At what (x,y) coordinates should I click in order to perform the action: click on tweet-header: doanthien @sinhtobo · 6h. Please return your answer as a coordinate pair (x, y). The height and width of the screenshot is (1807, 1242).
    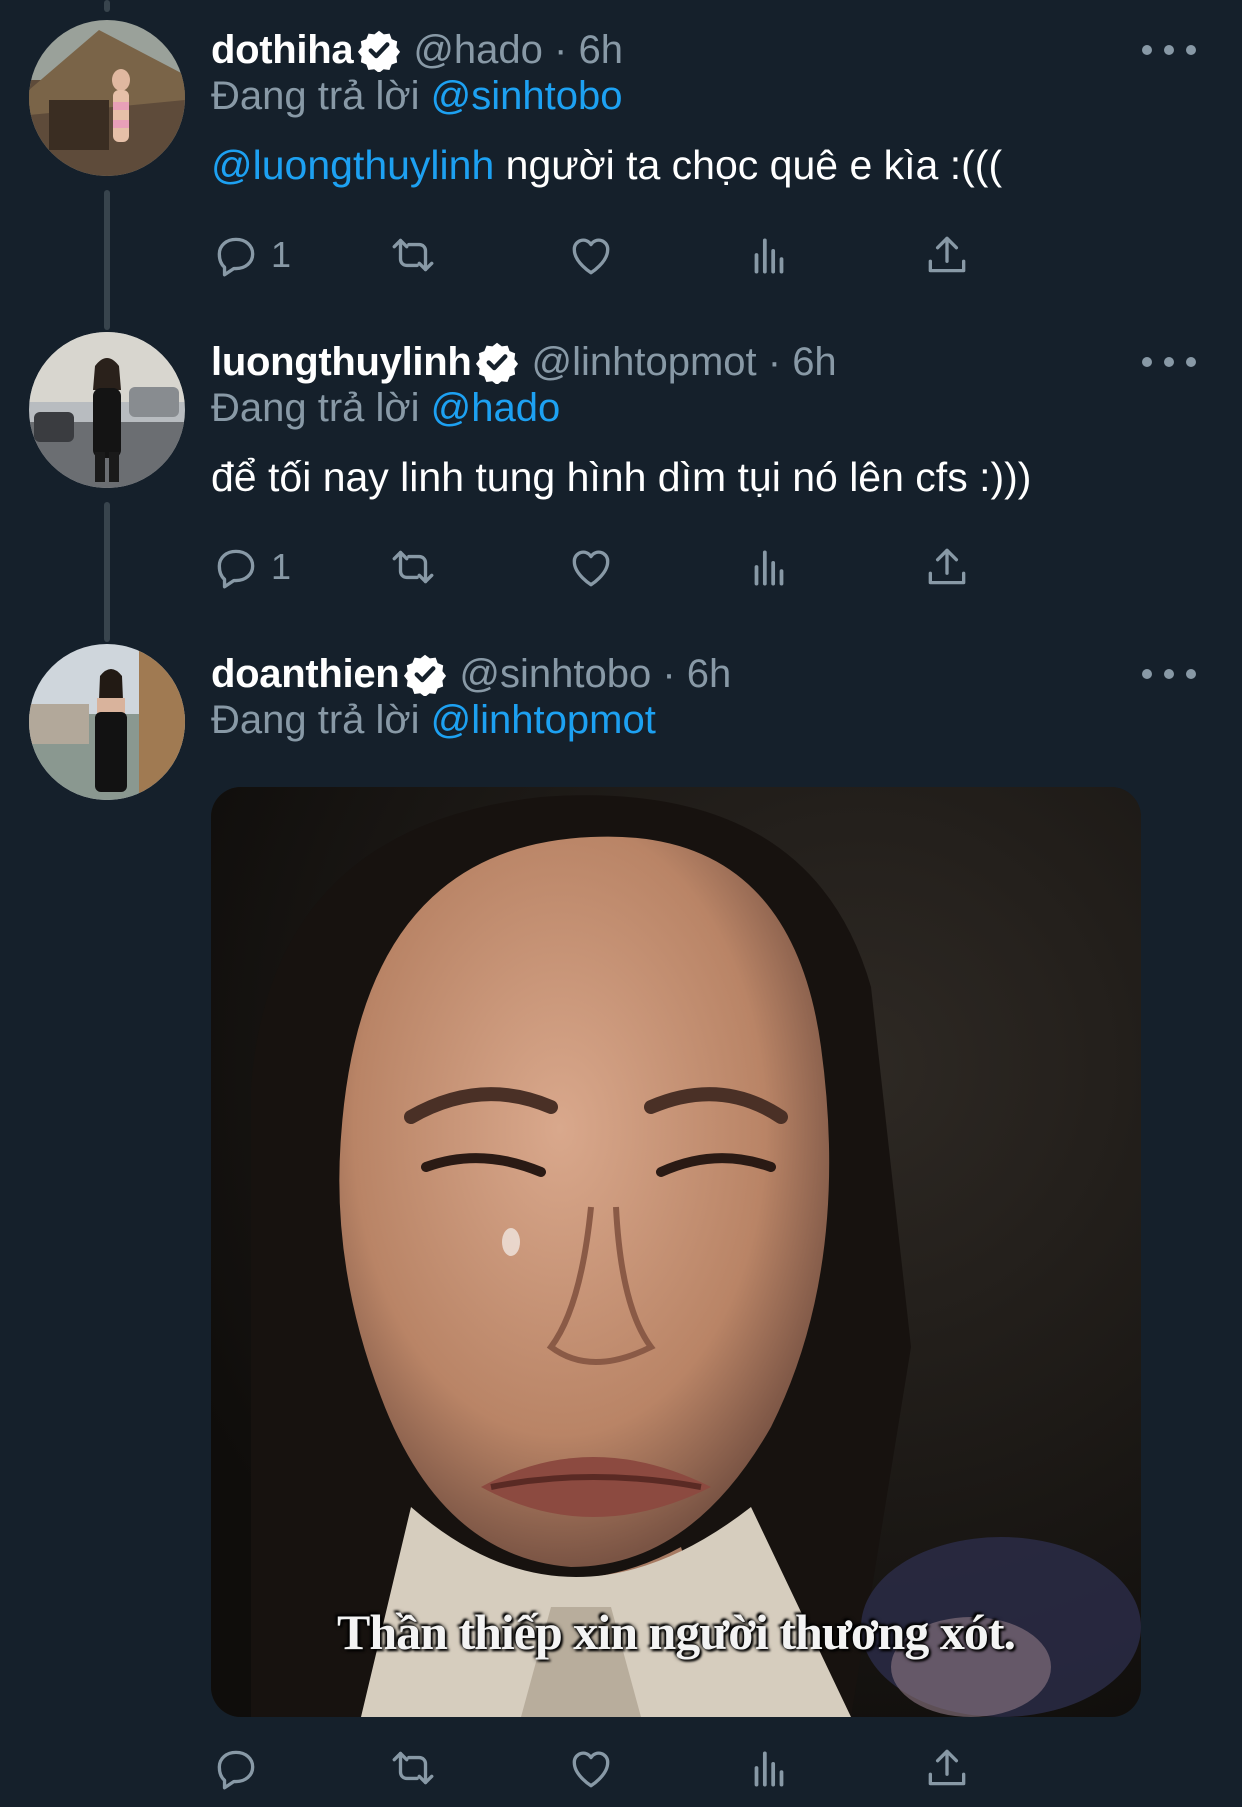
    Looking at the image, I should click on (471, 674).